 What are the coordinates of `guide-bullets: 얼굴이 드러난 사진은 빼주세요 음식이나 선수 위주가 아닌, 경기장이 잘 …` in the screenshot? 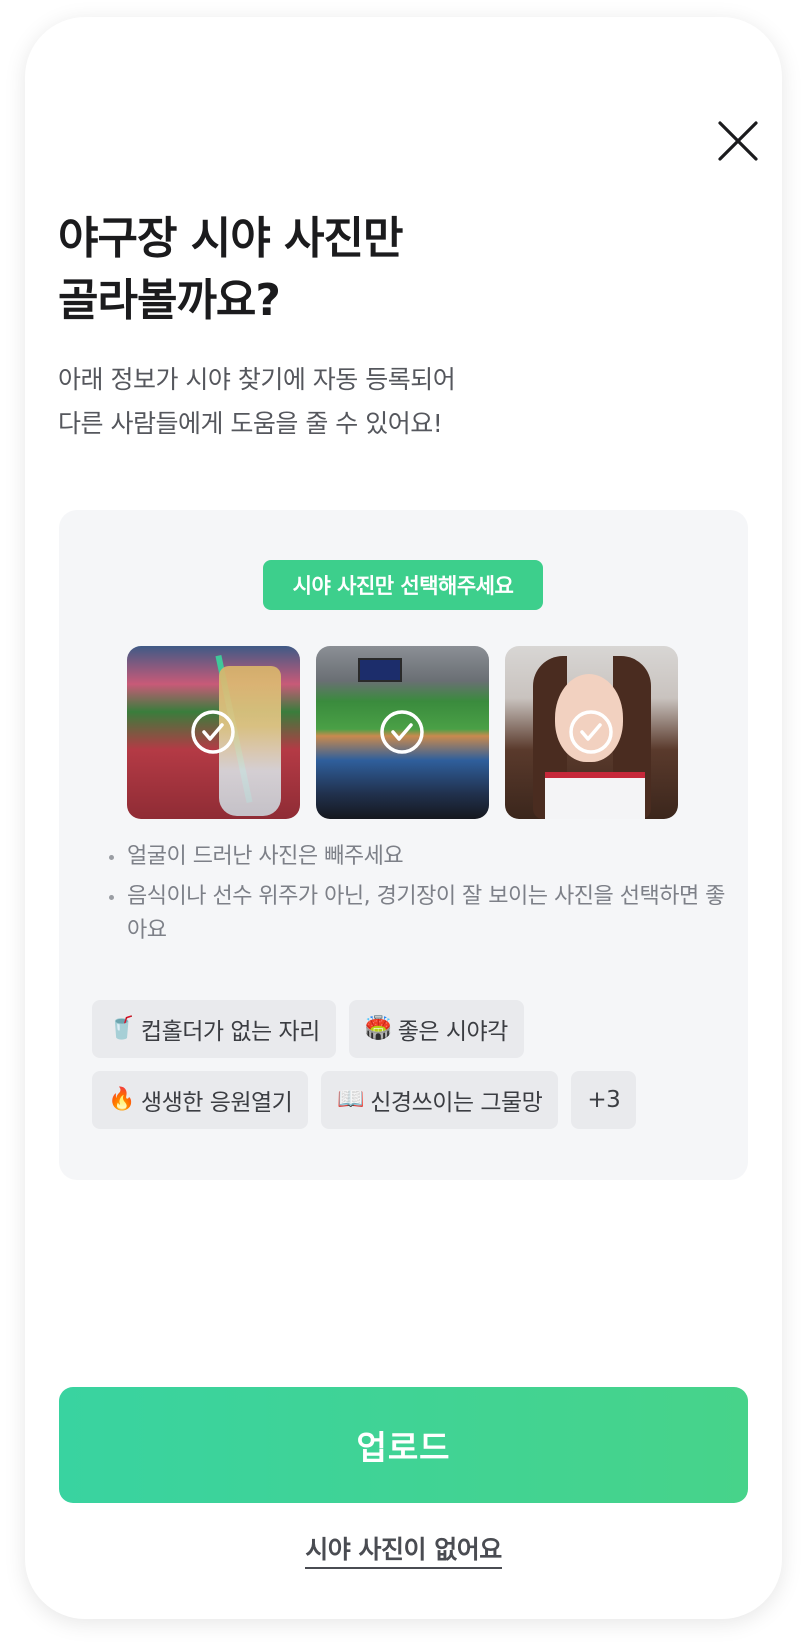 It's located at (415, 897).